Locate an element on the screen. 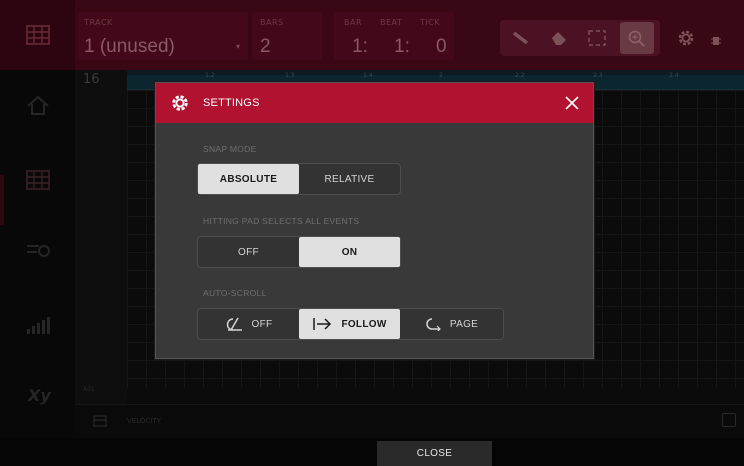 The height and width of the screenshot is (466, 744). tick-label: TICK is located at coordinates (430, 22).